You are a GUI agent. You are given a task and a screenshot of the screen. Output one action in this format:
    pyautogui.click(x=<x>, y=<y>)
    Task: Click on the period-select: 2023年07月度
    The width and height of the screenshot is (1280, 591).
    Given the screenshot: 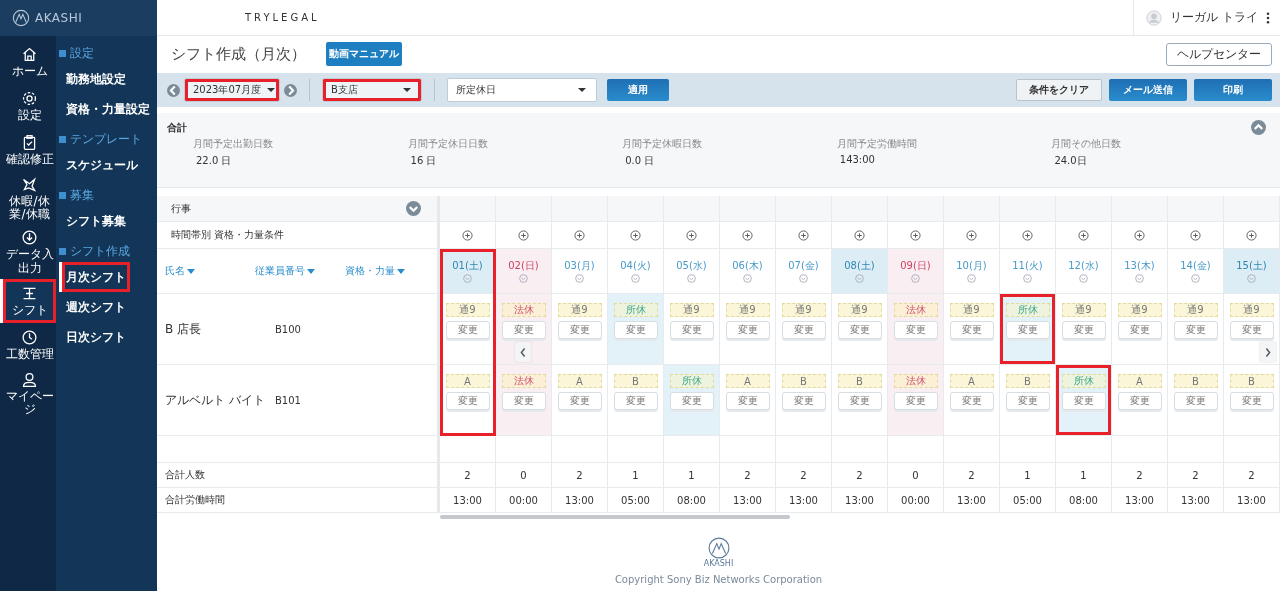 What is the action you would take?
    pyautogui.click(x=232, y=90)
    